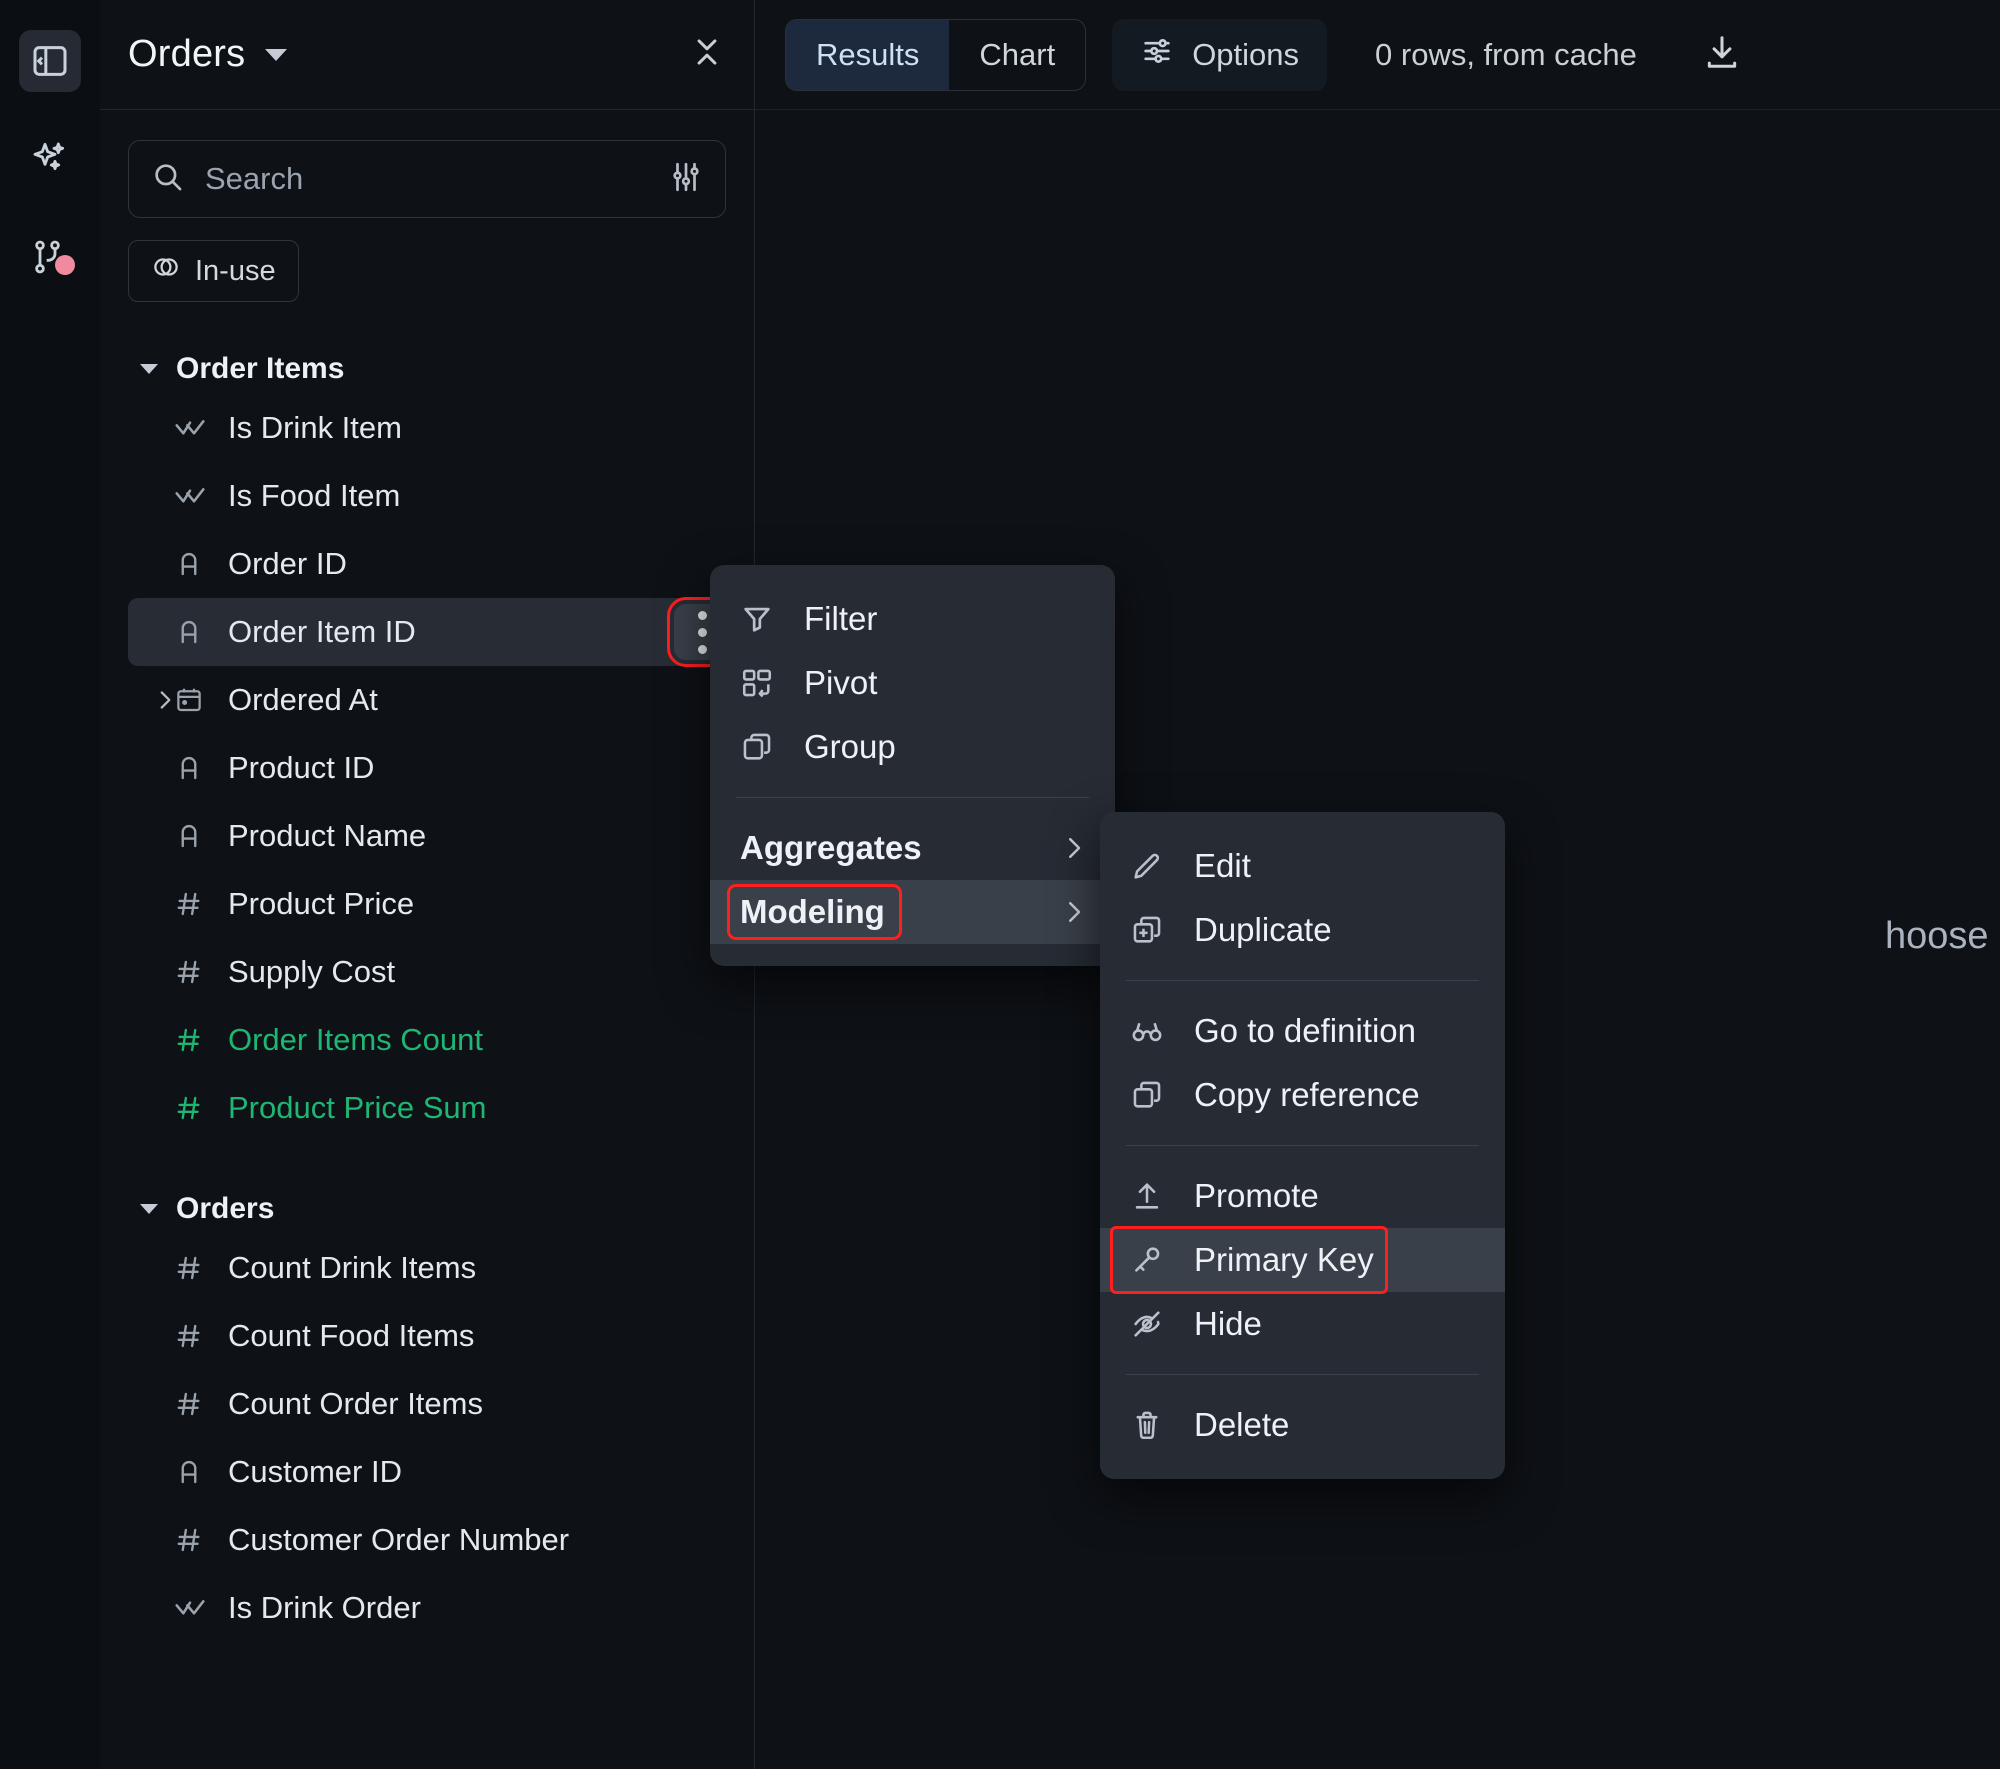  What do you see at coordinates (1302, 930) in the screenshot?
I see `menu-item-duplicate: Duplicate` at bounding box center [1302, 930].